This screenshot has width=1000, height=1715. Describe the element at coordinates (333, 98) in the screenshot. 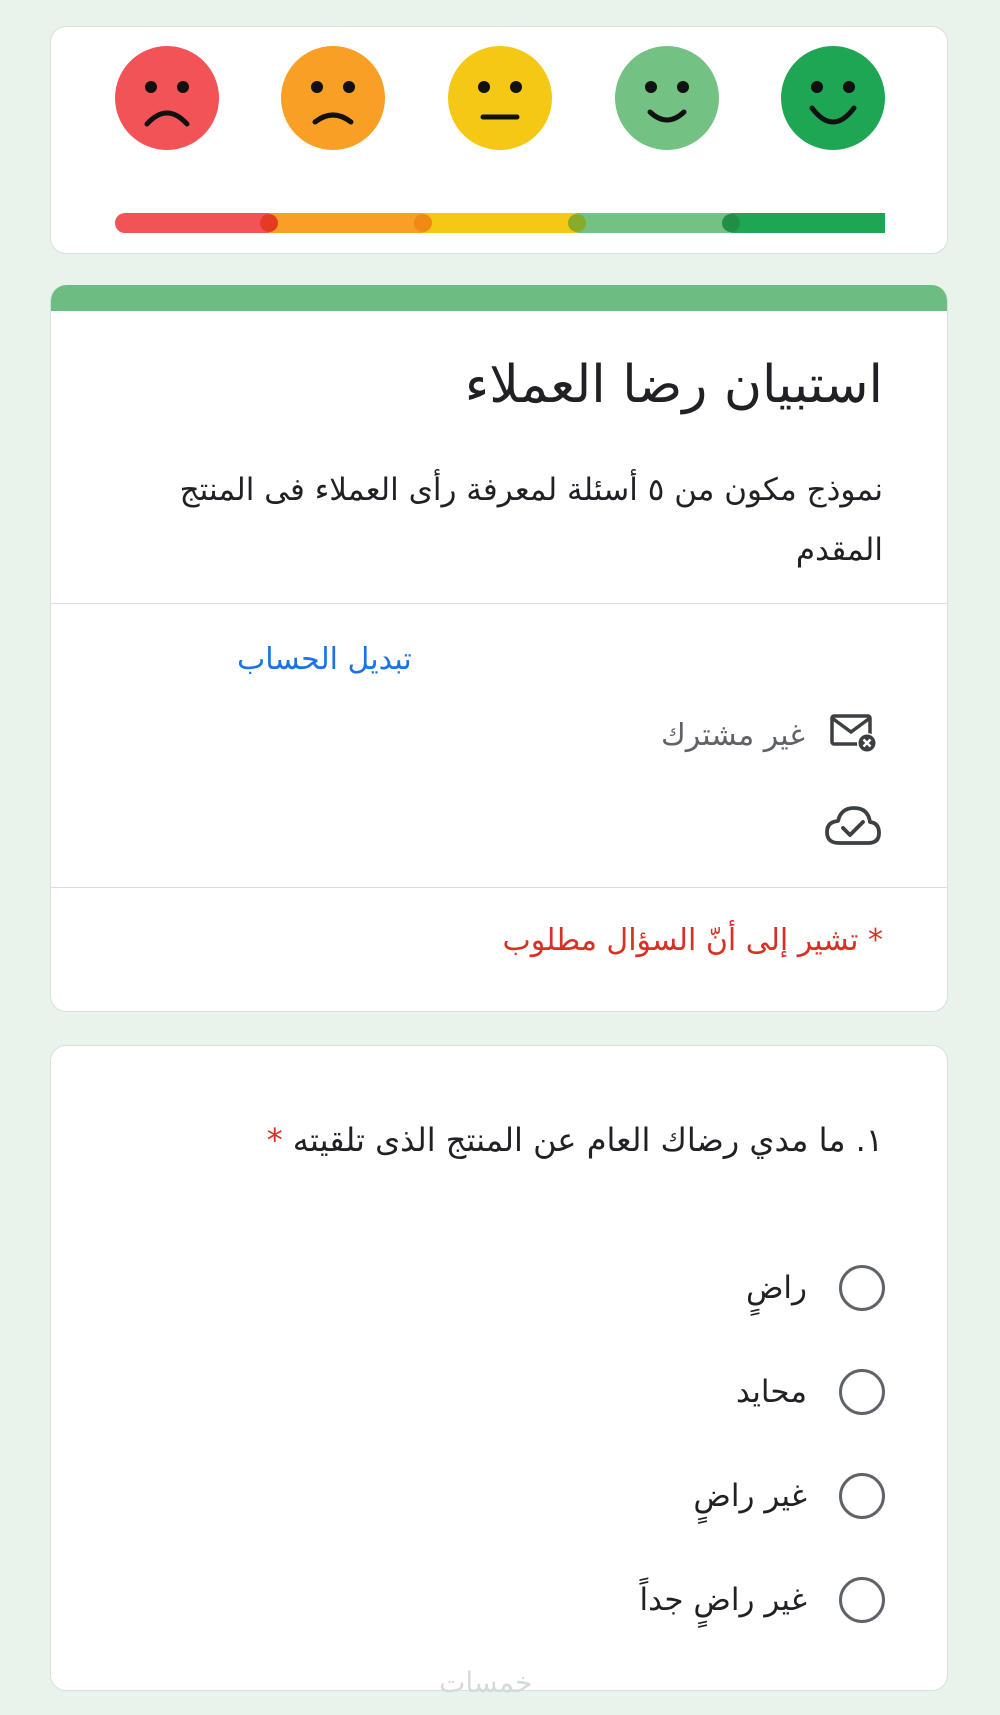

I see `sad-face-icon` at that location.